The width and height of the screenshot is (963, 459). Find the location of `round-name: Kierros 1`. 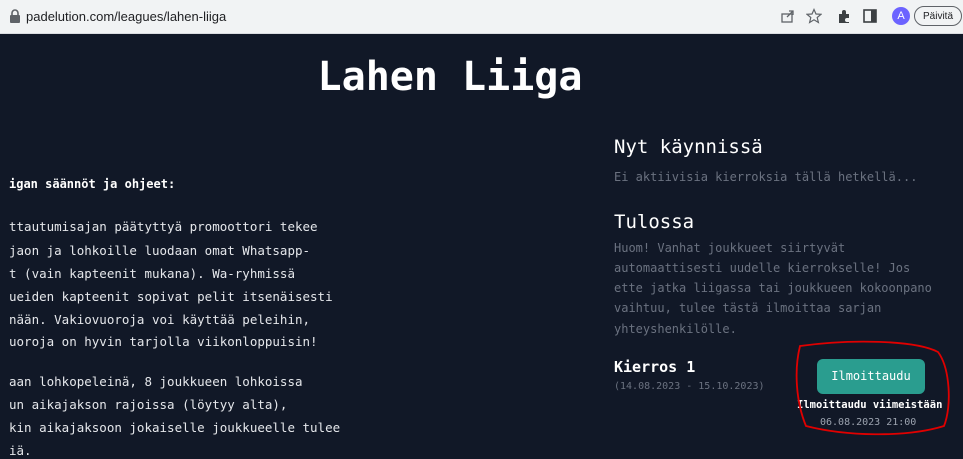

round-name: Kierros 1 is located at coordinates (655, 367).